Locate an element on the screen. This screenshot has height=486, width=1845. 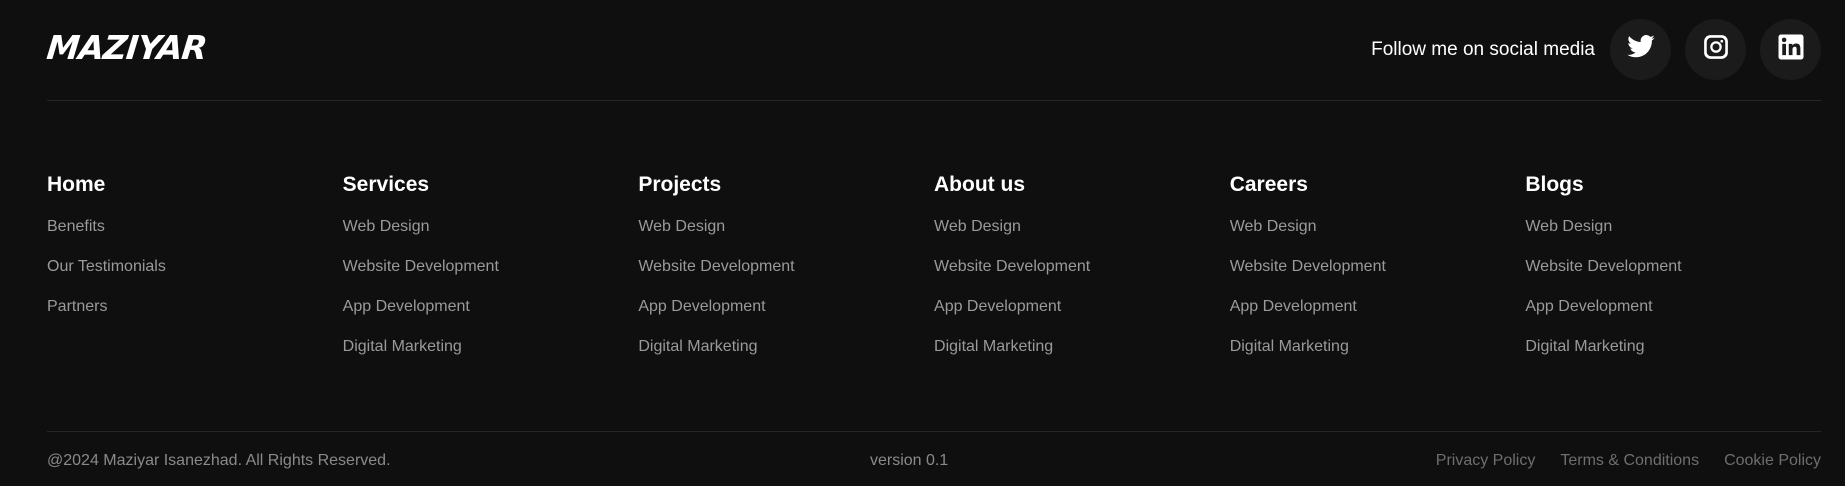
instagram-icon is located at coordinates (1716, 49).